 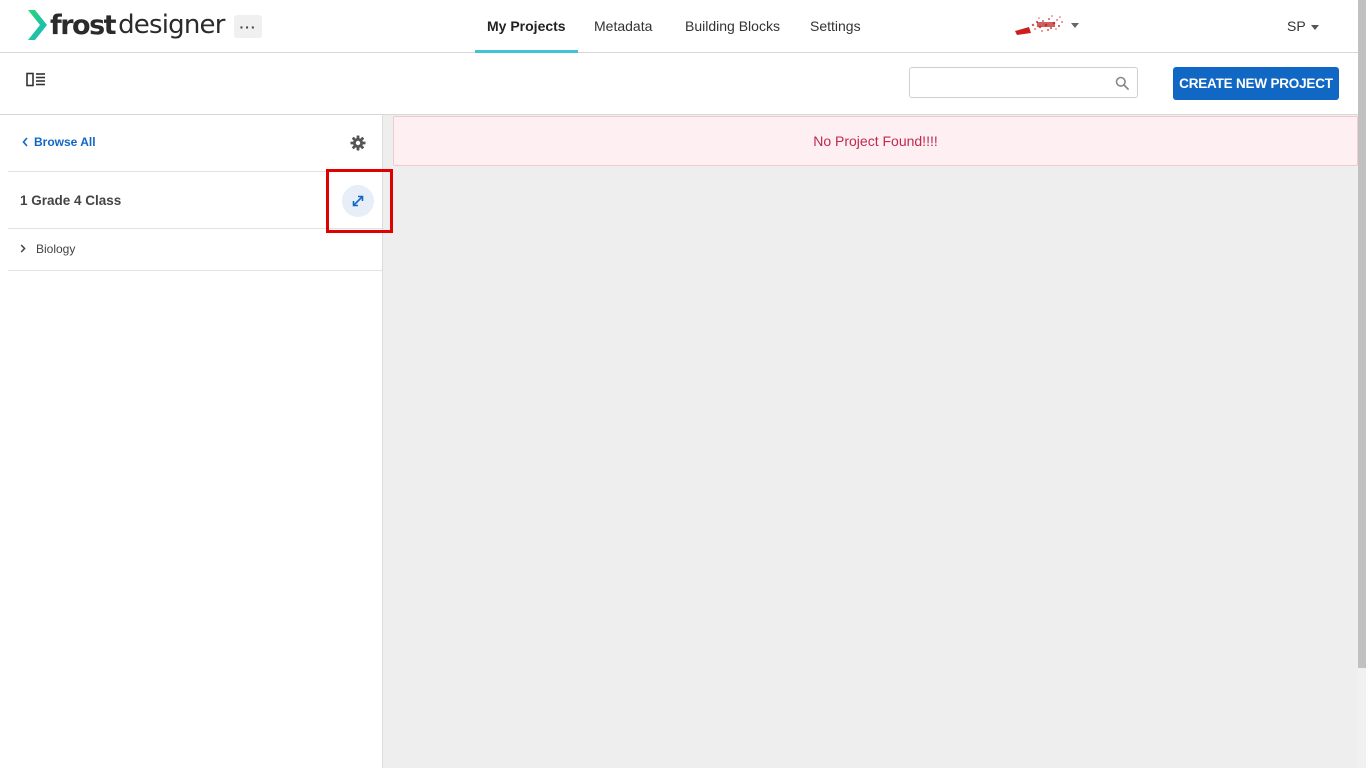 I want to click on tree-item-biology: Biology, so click(x=195, y=250).